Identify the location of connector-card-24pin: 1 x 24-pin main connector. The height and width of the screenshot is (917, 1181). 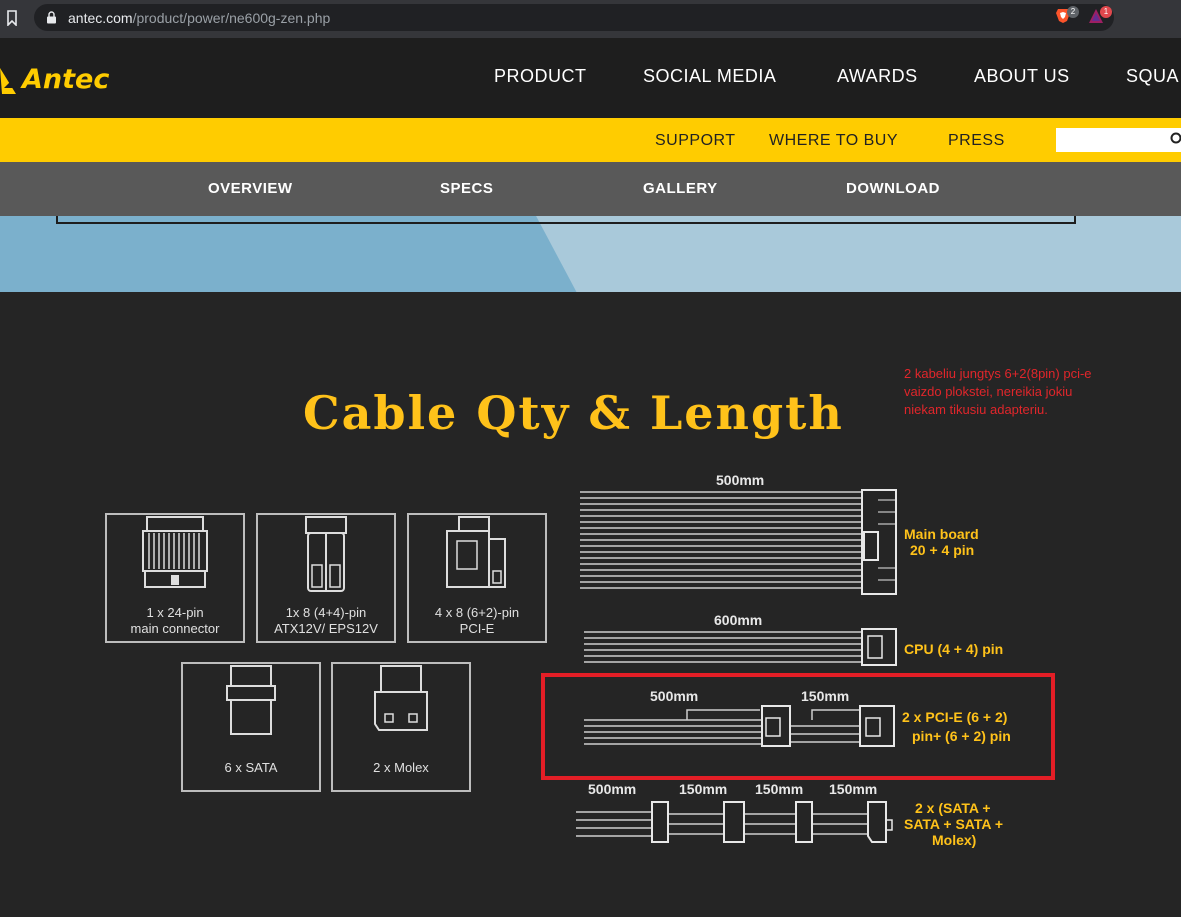
(175, 578).